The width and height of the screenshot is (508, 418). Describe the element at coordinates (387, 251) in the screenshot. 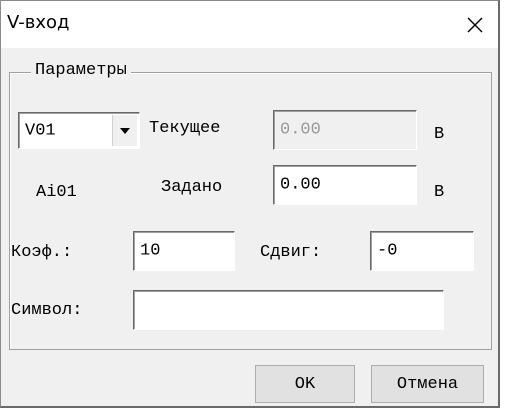

I see `offset-value: -0` at that location.